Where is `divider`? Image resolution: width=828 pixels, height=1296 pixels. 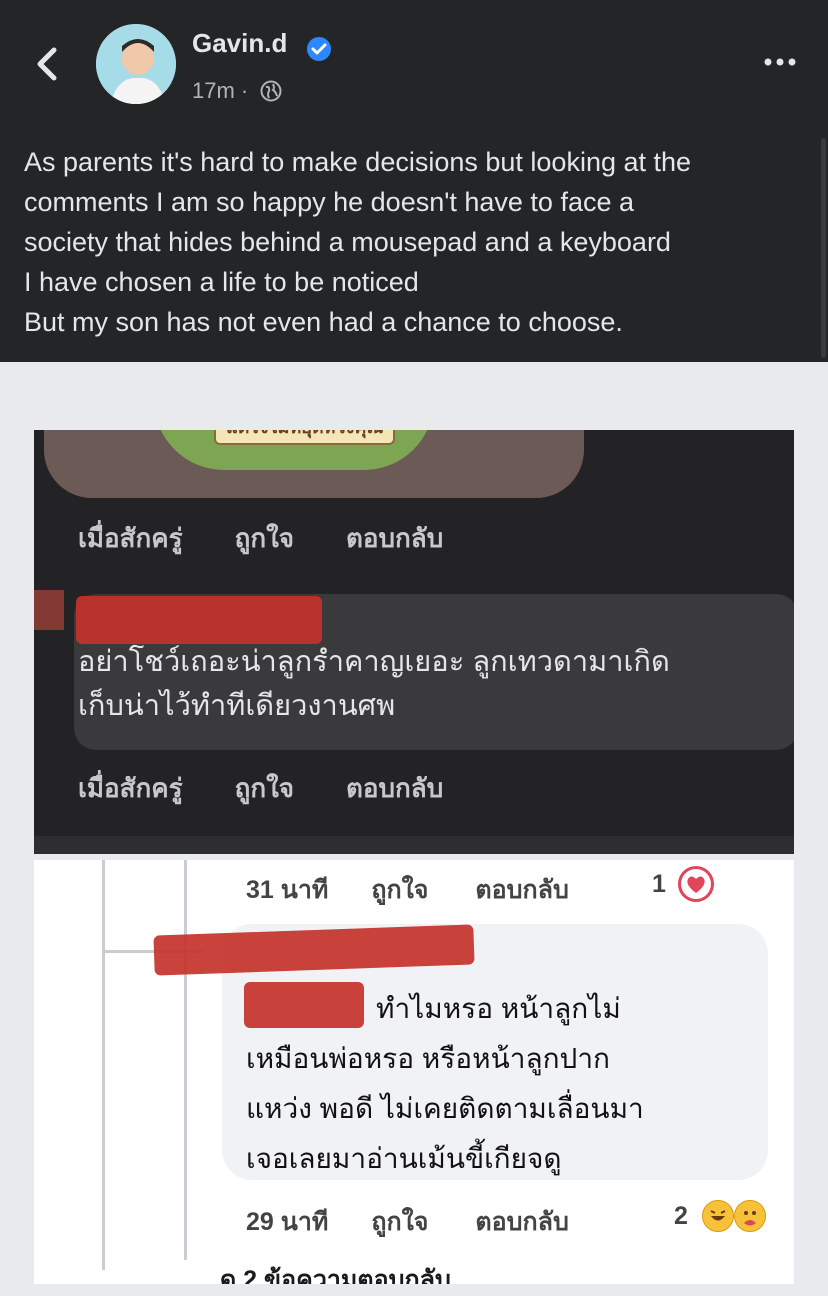 divider is located at coordinates (414, 845).